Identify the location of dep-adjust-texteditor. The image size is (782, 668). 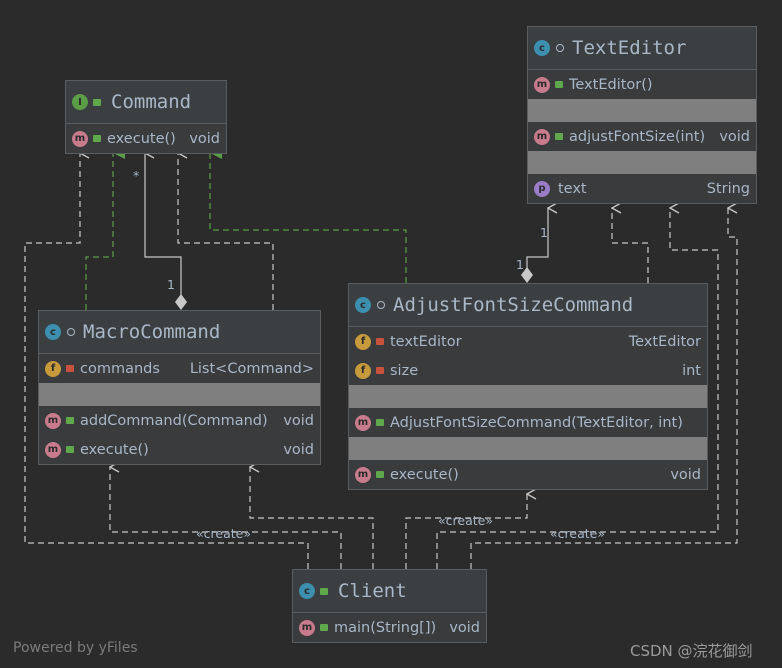
(630, 245).